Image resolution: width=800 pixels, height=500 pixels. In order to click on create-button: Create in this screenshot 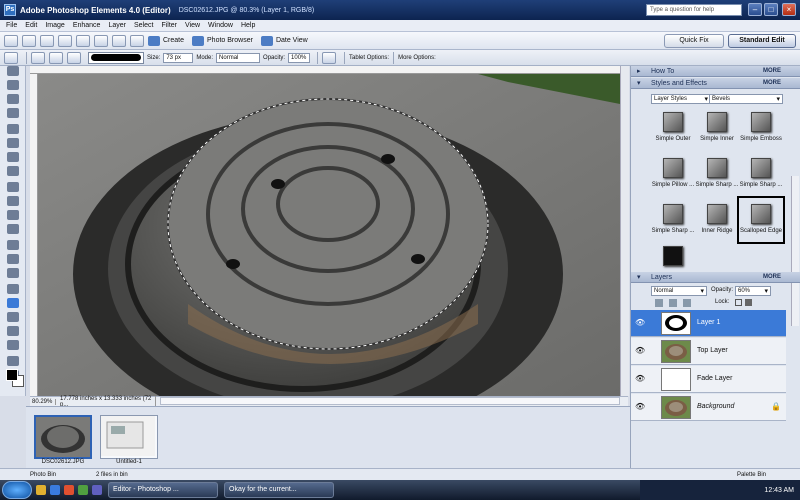, I will do `click(166, 40)`.